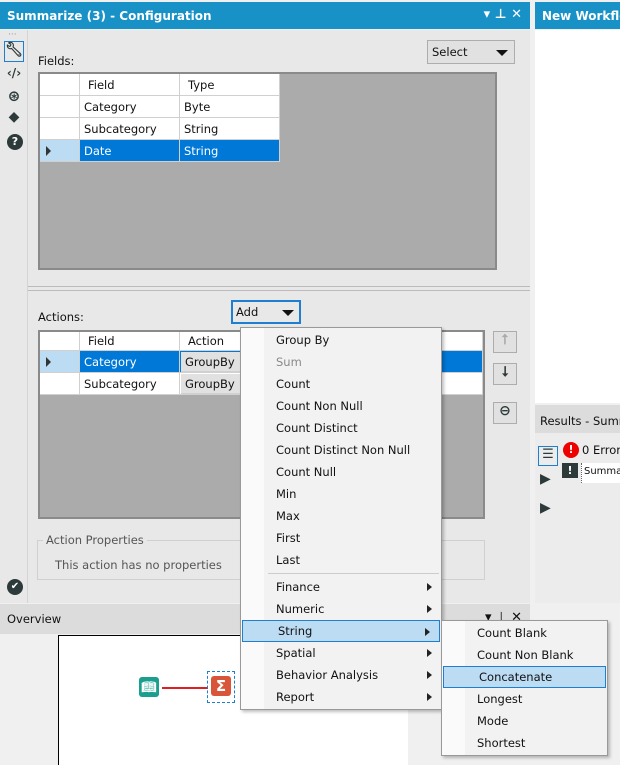 The width and height of the screenshot is (620, 765). Describe the element at coordinates (15, 142) in the screenshot. I see `help-icon: ?` at that location.